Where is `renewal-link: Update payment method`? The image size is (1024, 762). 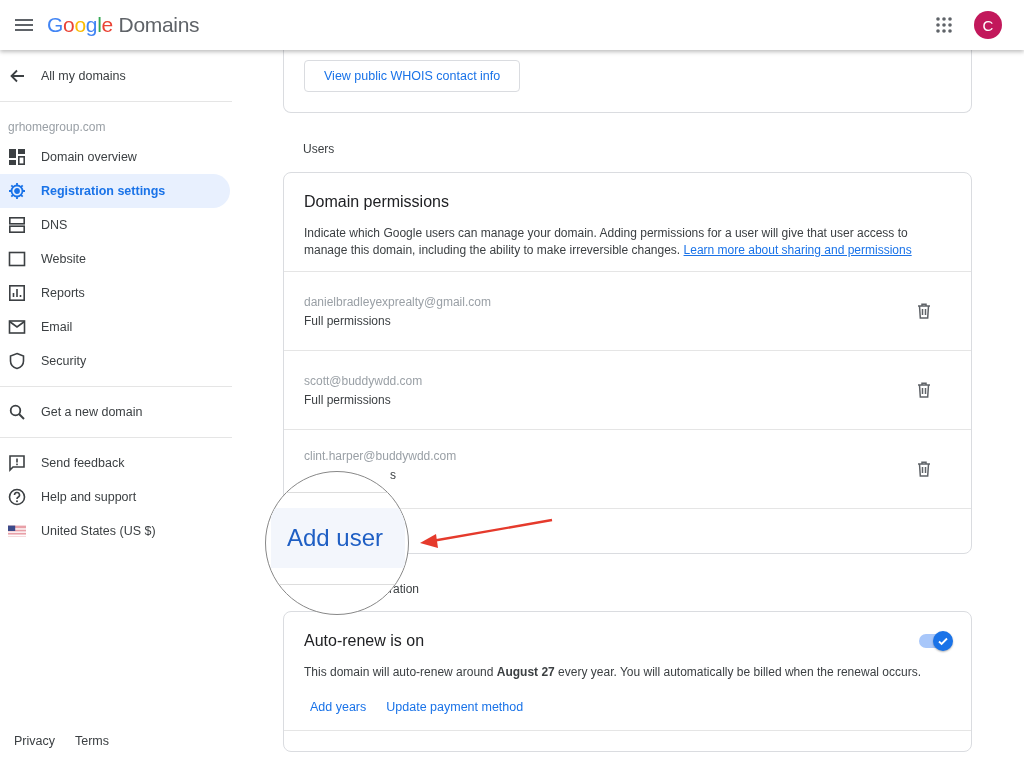 renewal-link: Update payment method is located at coordinates (455, 707).